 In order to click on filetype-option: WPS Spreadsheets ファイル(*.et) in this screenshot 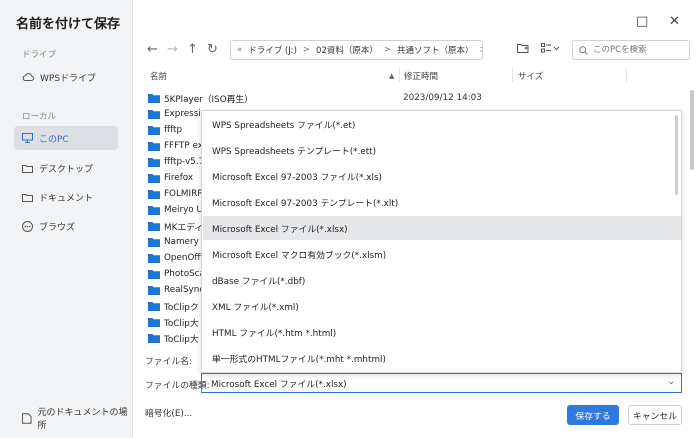, I will do `click(442, 124)`.